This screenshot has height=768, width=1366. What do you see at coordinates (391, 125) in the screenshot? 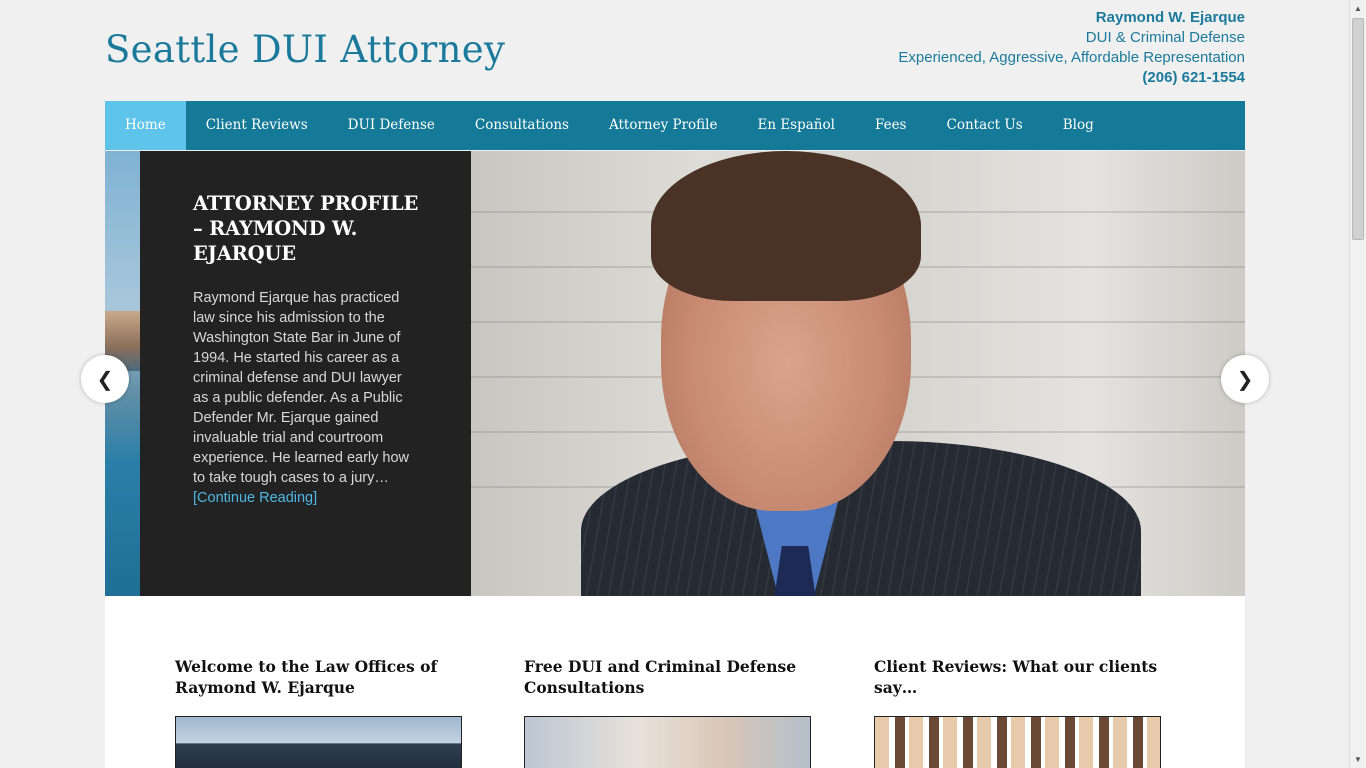
I see `nav-item-dui-defense: DUI Defense` at bounding box center [391, 125].